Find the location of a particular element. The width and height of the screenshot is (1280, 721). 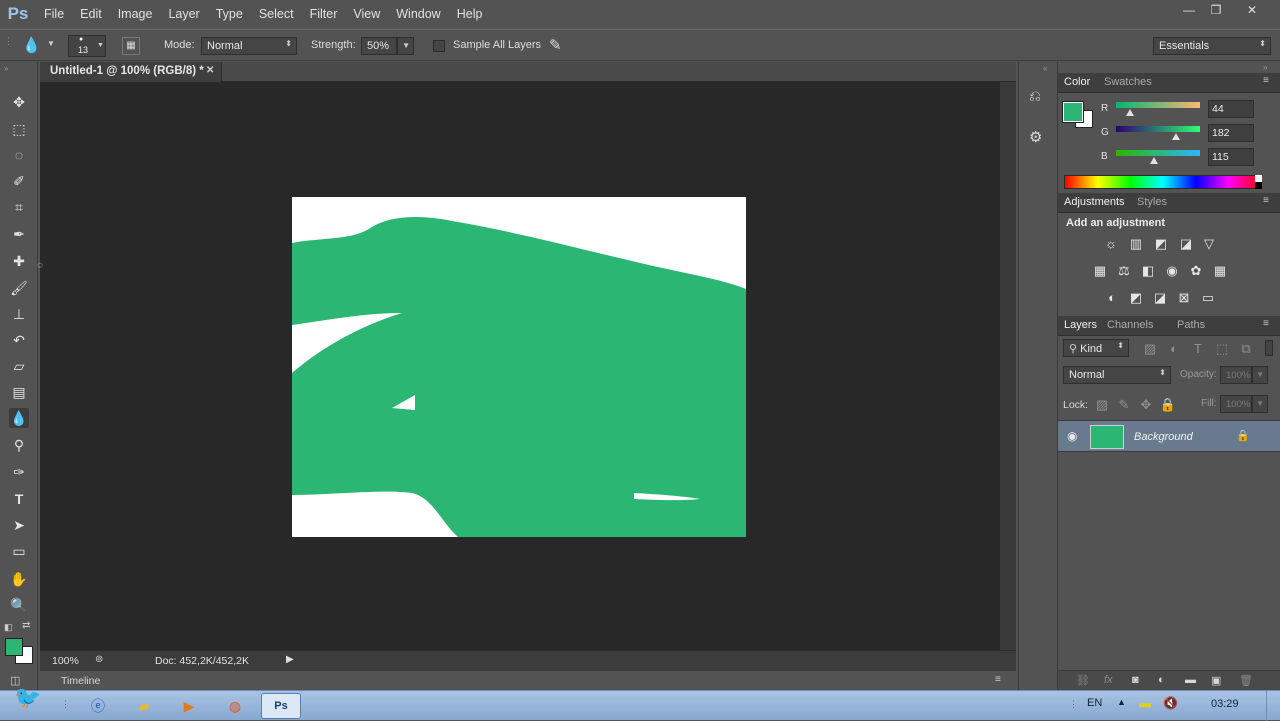

gradient-tool-icon: ▤ is located at coordinates (19, 392).